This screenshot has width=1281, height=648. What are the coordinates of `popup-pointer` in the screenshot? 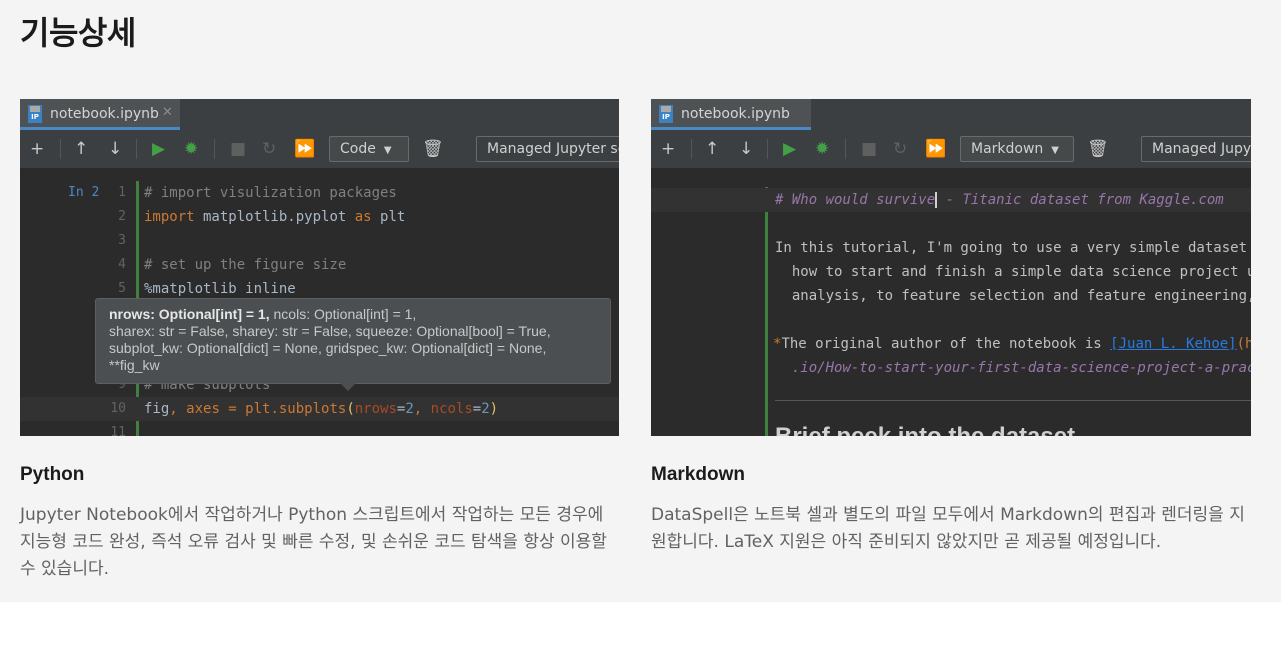 It's located at (348, 387).